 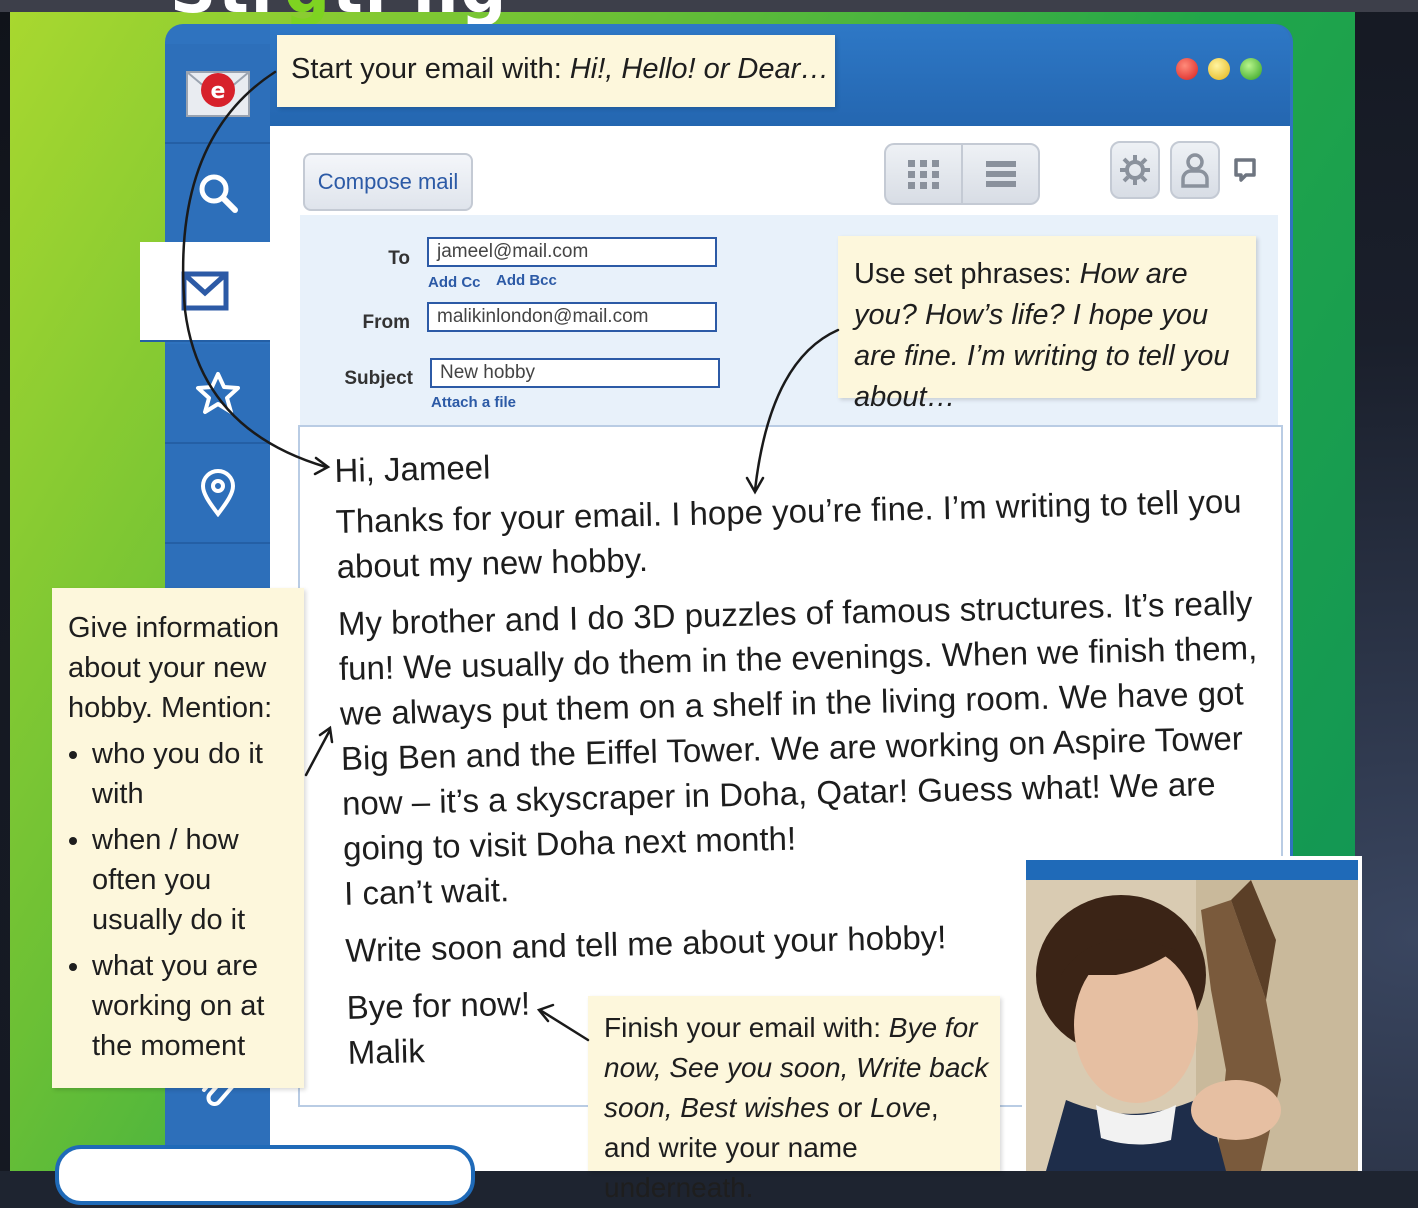 What do you see at coordinates (900, 1107) in the screenshot?
I see `note-finish-love: Love` at bounding box center [900, 1107].